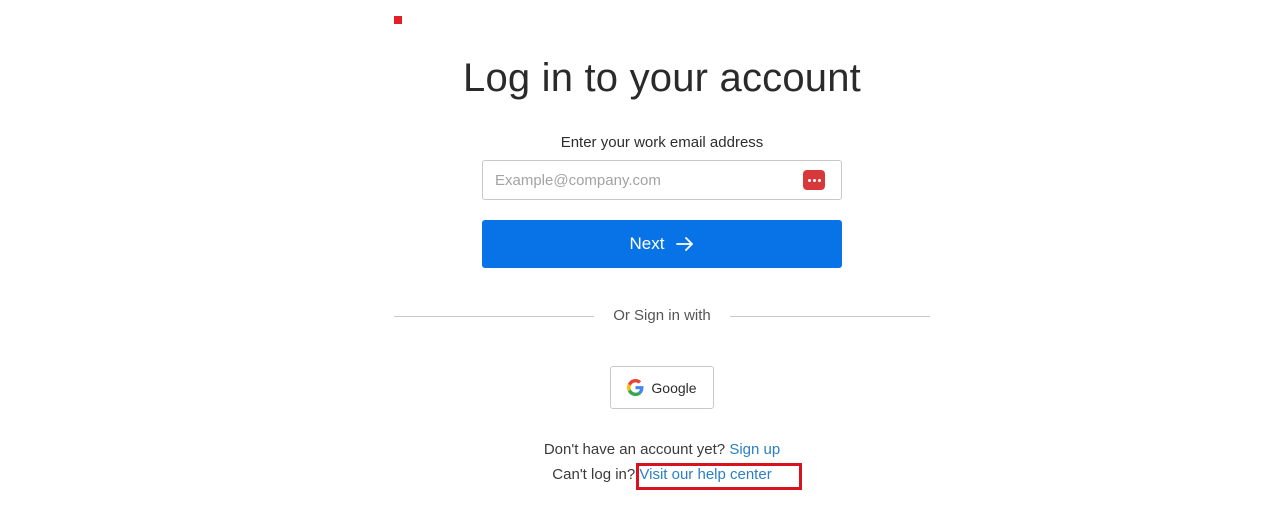 The height and width of the screenshot is (510, 1282). I want to click on help-prompt: Can't log in?, so click(594, 474).